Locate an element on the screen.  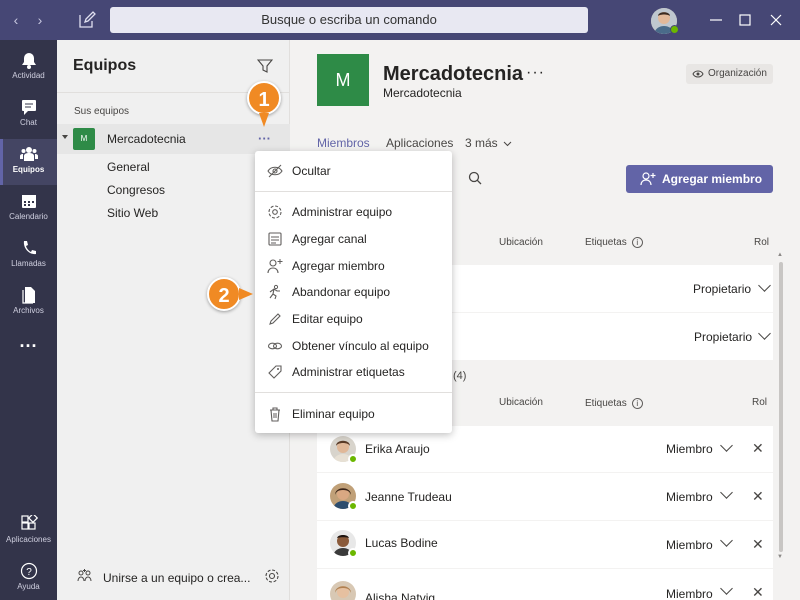
menu-item-label: Administrar equipo is located at coordinates (342, 212).